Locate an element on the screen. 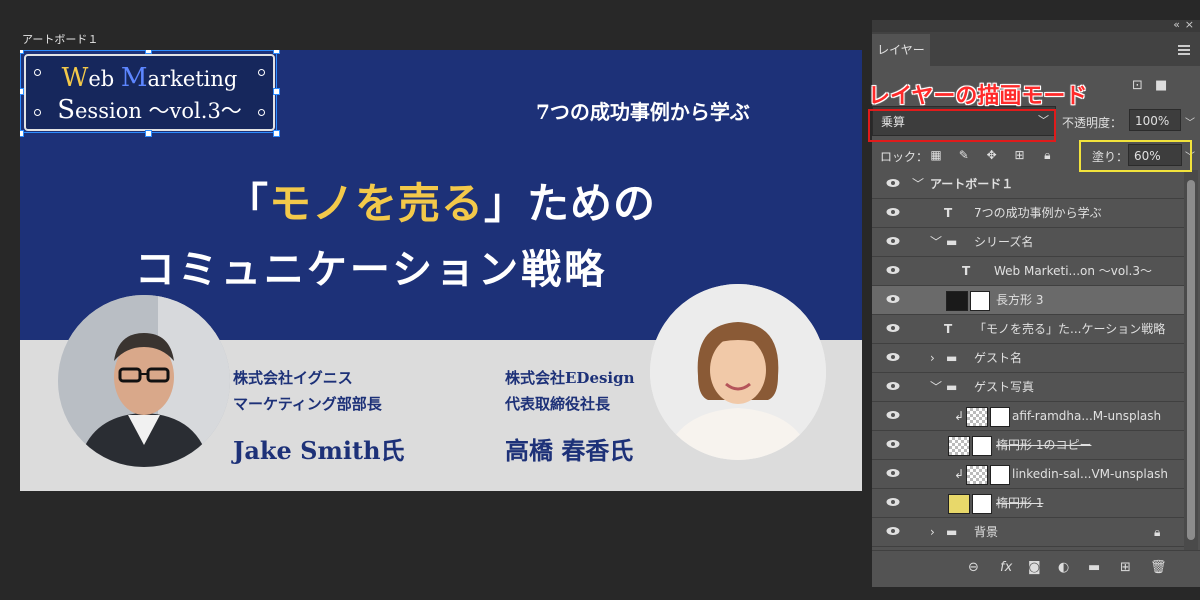  guest2-photo is located at coordinates (738, 372).